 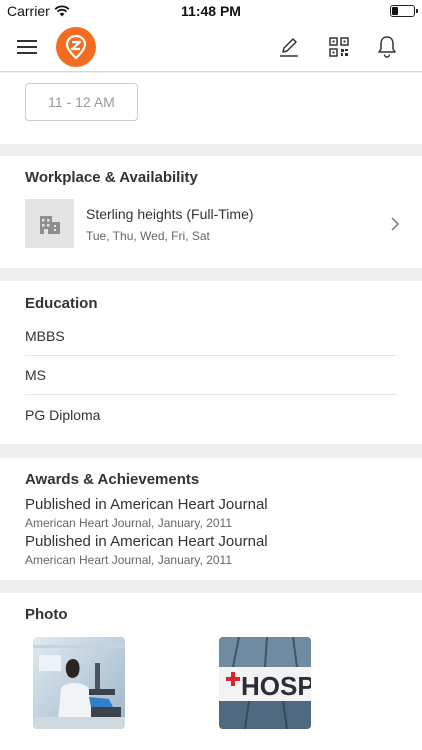 I want to click on education-section-title: Education, so click(x=61, y=303).